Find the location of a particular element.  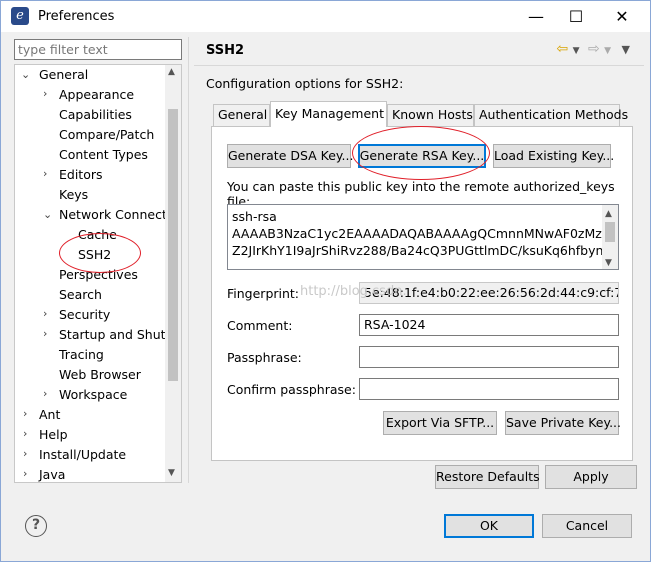

pane-divider is located at coordinates (188, 260).